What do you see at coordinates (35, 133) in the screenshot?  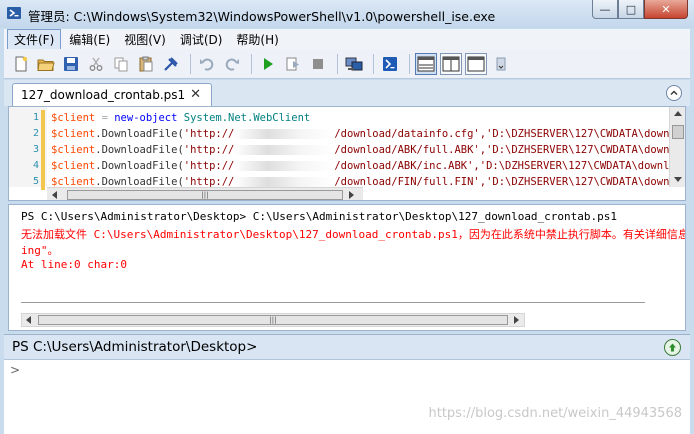 I see `line-number: 2` at bounding box center [35, 133].